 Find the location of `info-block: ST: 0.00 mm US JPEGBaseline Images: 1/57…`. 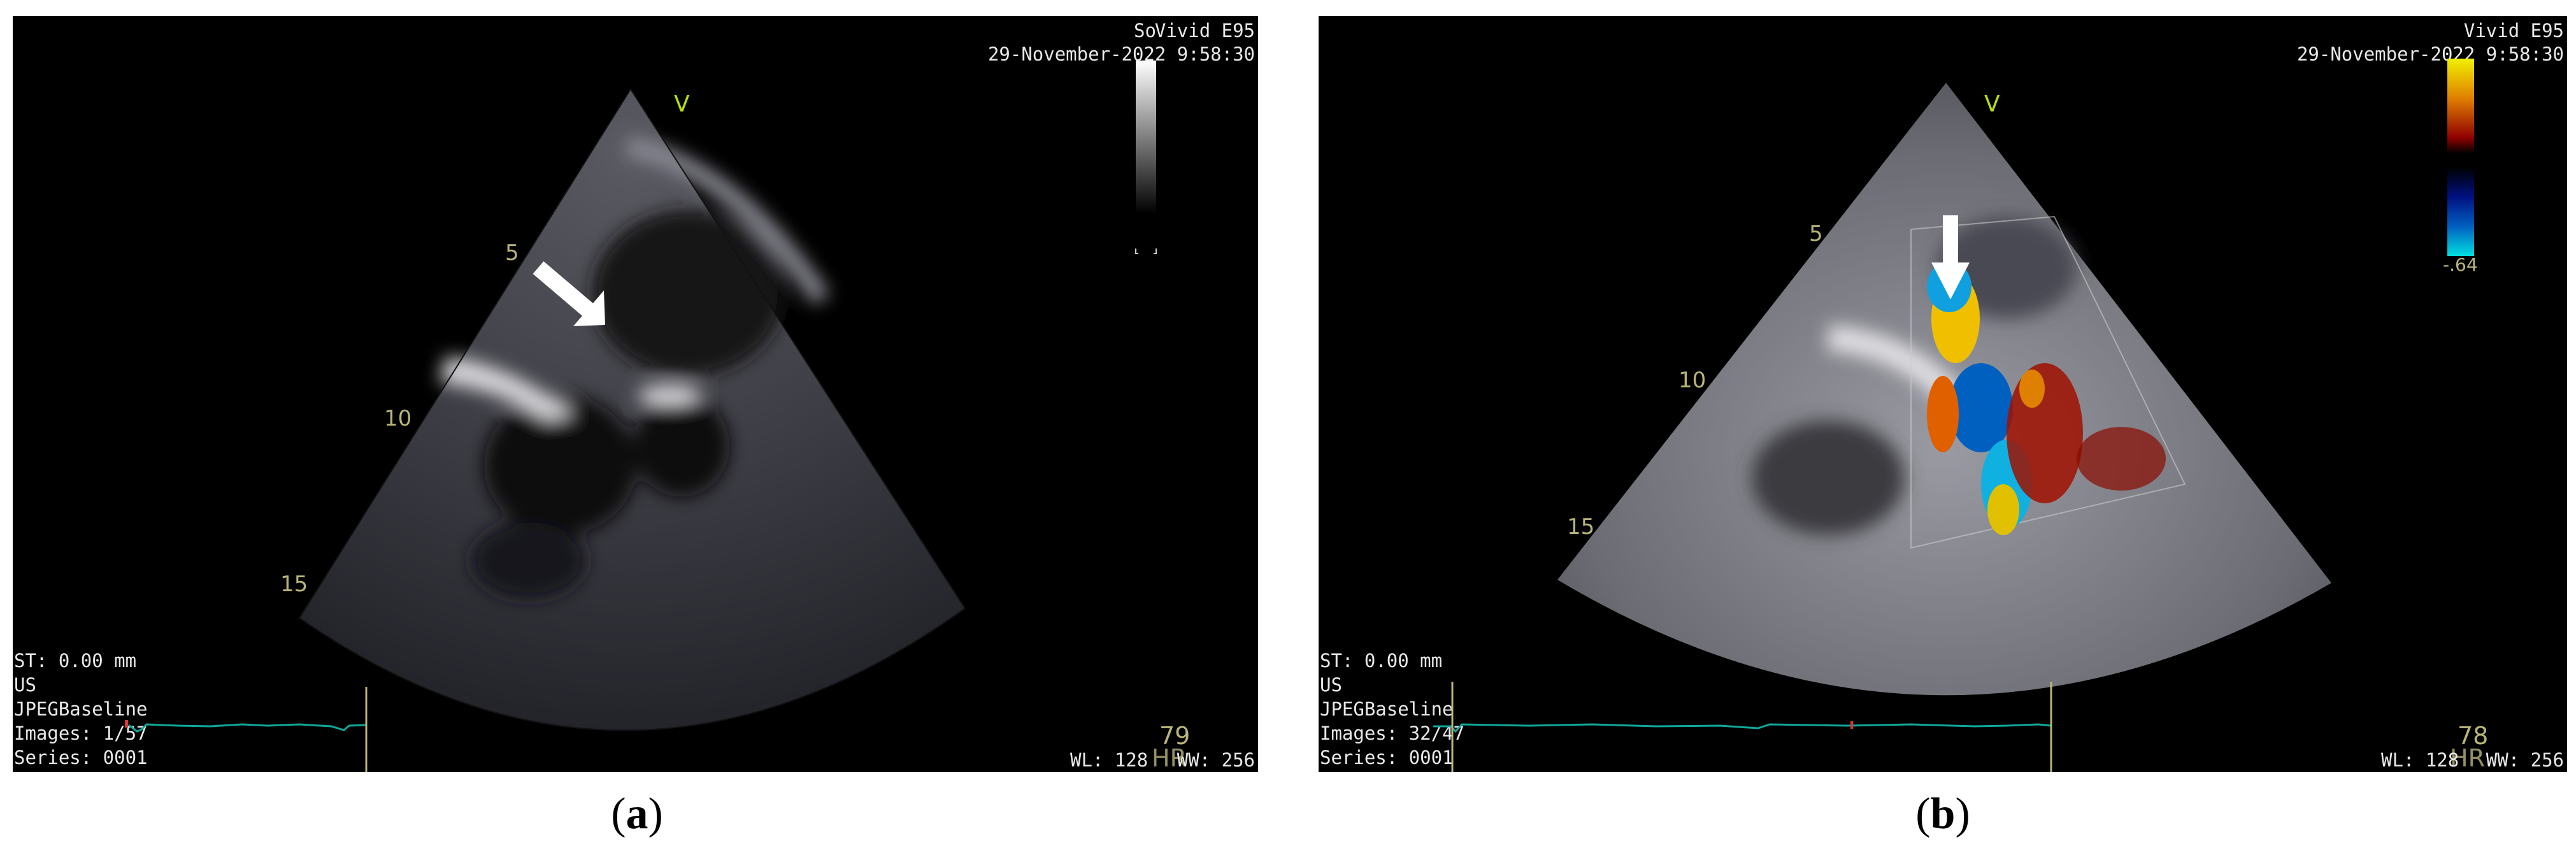

info-block: ST: 0.00 mm US JPEGBaseline Images: 1/57… is located at coordinates (81, 709).